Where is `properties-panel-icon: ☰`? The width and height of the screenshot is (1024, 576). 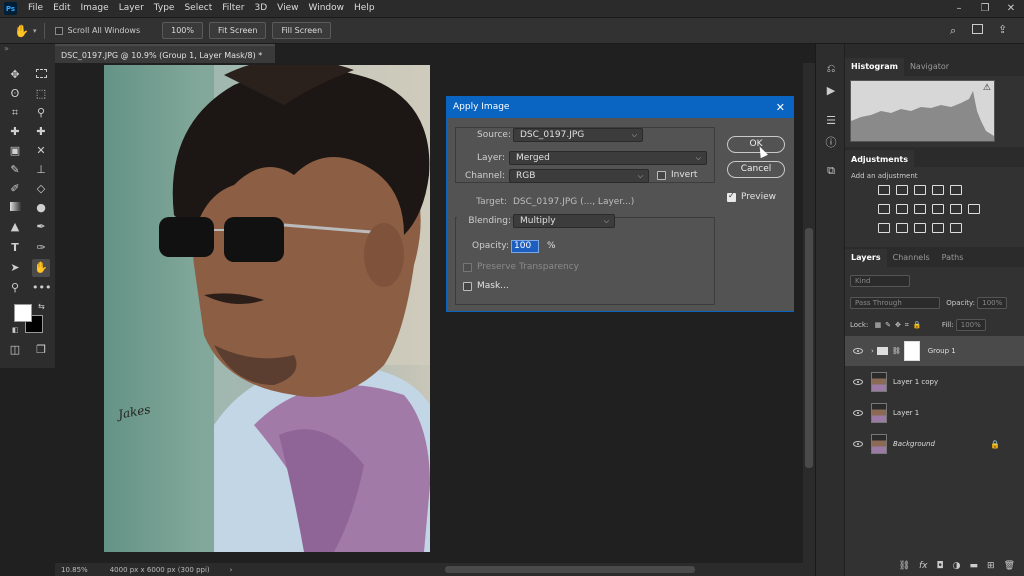
properties-panel-icon: ☰ is located at coordinates (831, 121).